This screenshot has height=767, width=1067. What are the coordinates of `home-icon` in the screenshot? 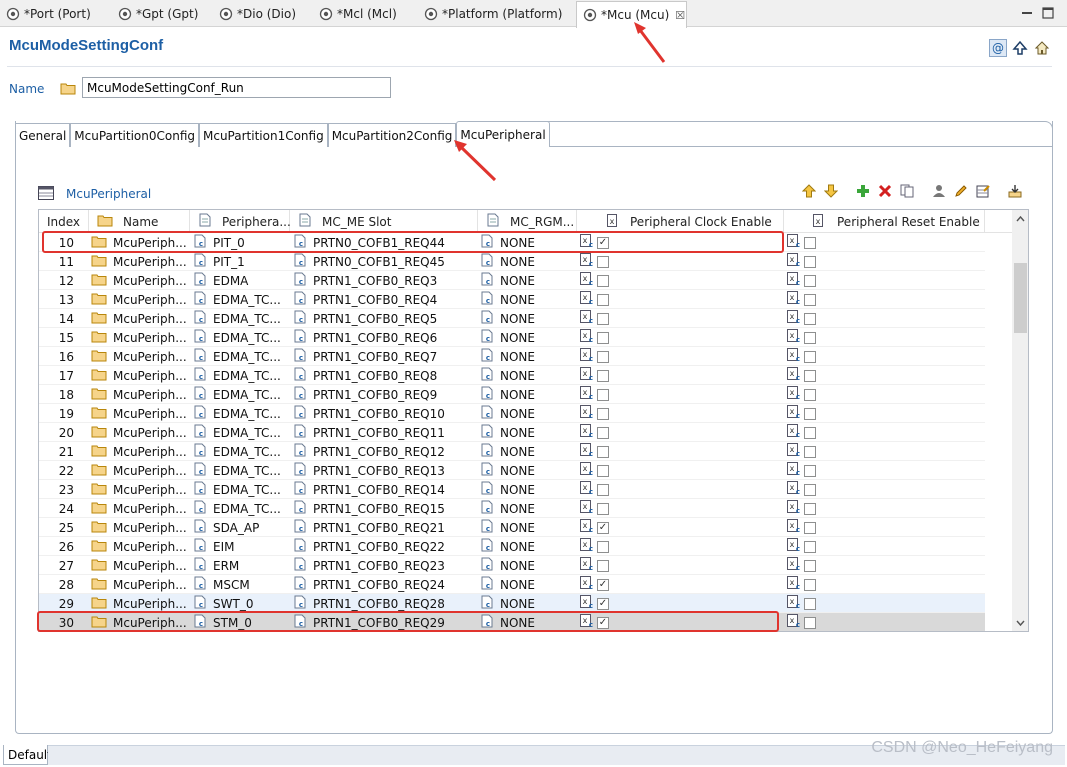 It's located at (1042, 48).